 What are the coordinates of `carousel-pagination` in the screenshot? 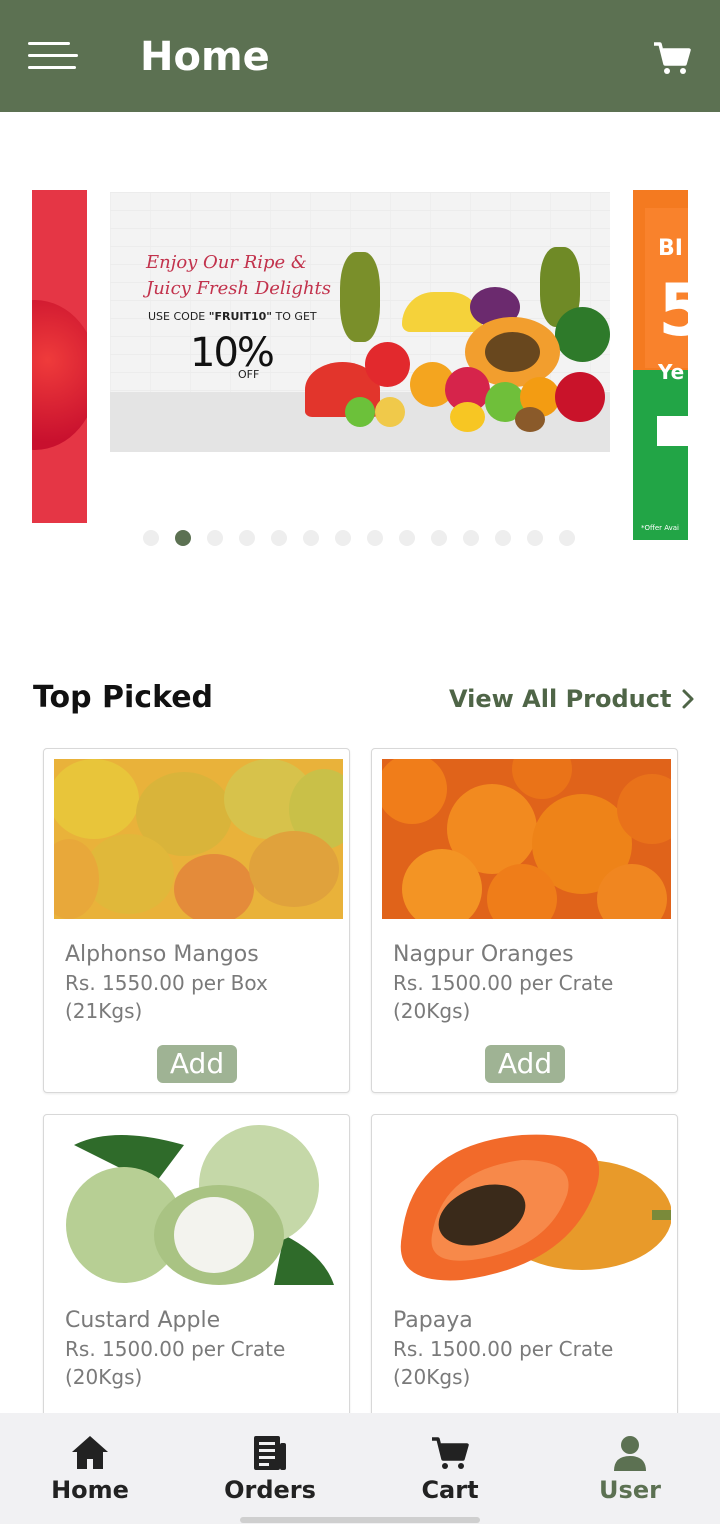 It's located at (359, 538).